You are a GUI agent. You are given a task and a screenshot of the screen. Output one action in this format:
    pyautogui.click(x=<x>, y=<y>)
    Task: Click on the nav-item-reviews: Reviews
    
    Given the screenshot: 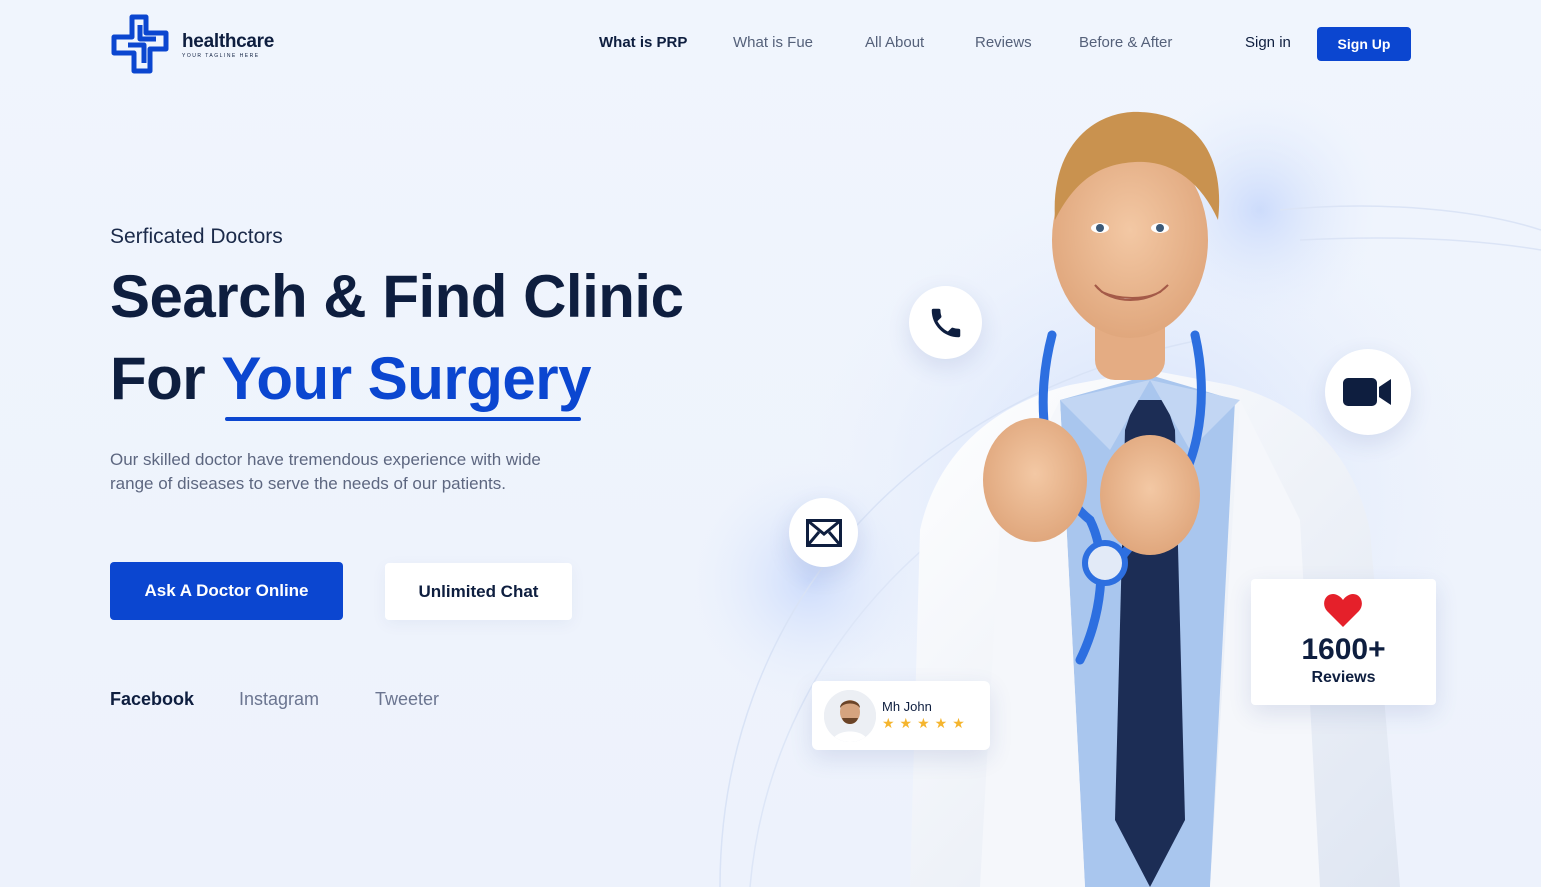 What is the action you would take?
    pyautogui.click(x=1003, y=42)
    